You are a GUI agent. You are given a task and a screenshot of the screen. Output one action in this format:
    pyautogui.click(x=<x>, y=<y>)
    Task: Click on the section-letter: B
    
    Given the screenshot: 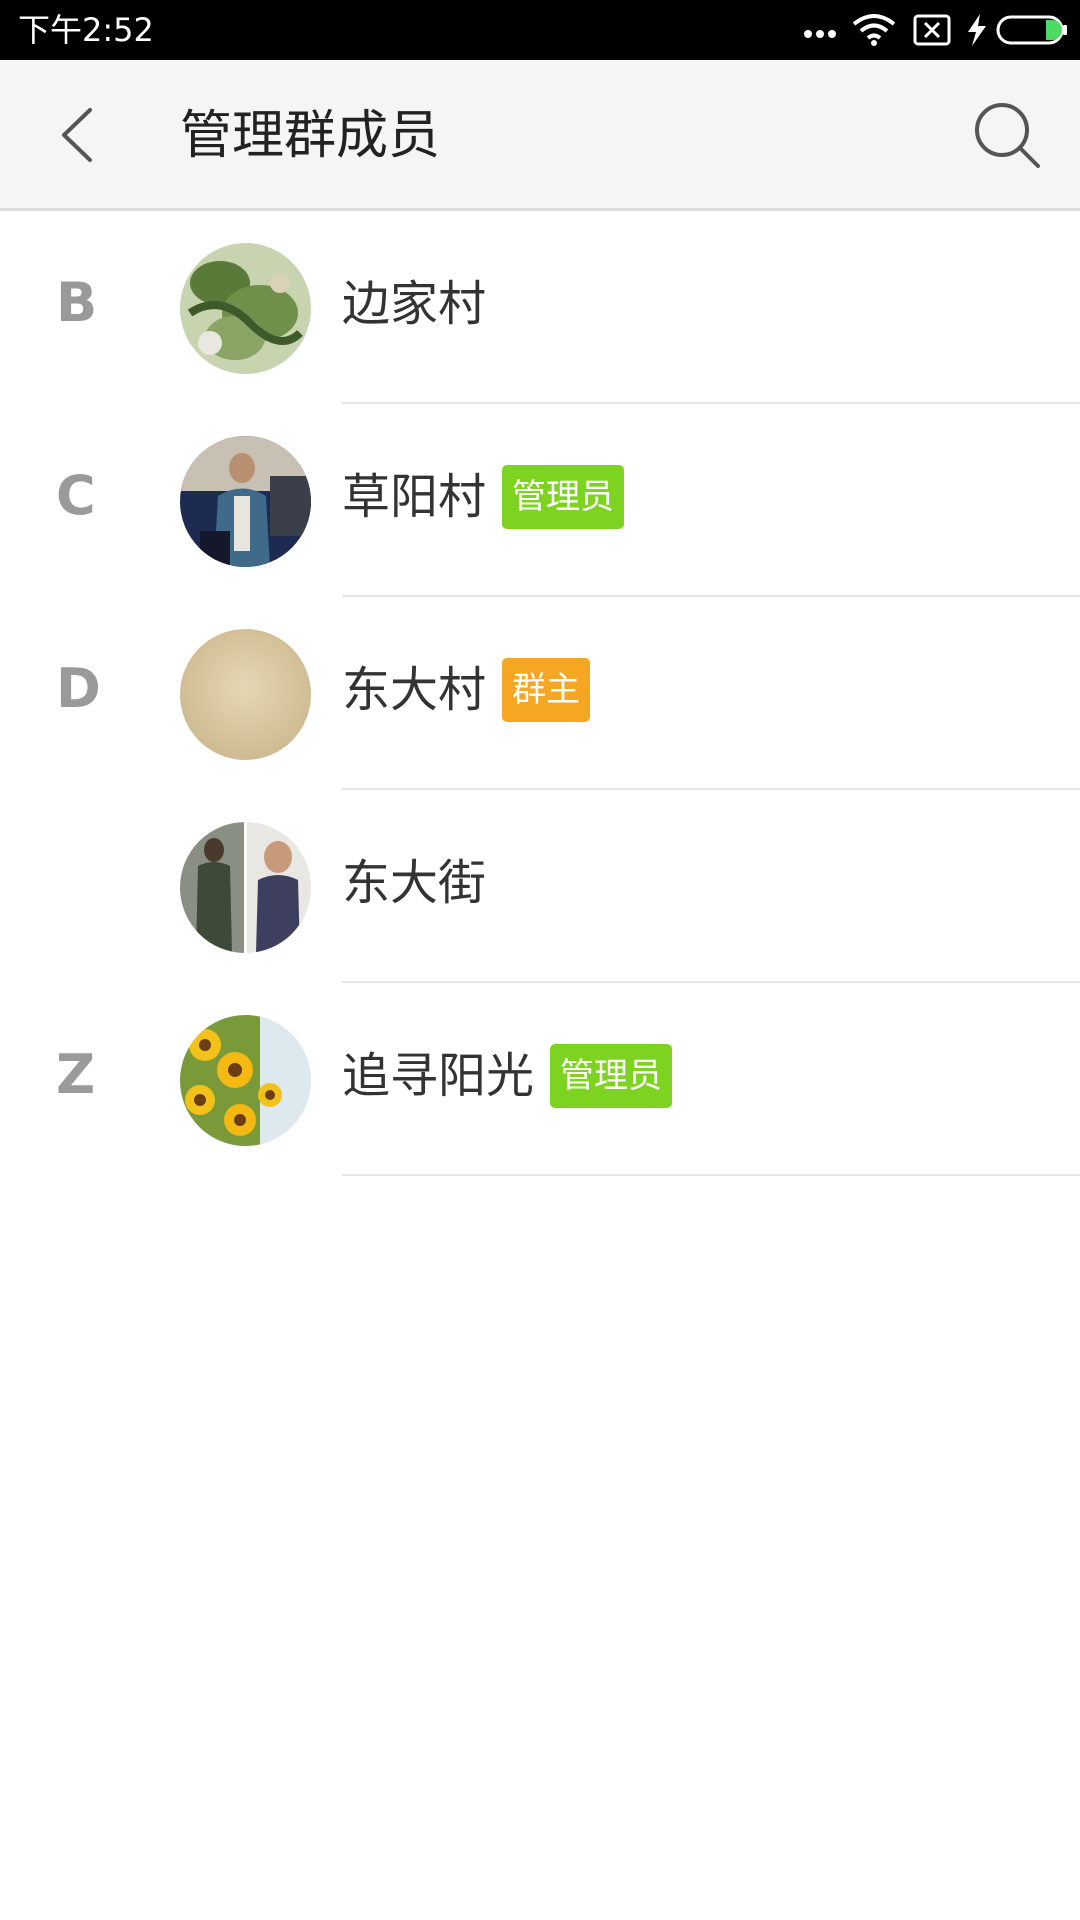 What is the action you would take?
    pyautogui.click(x=77, y=302)
    